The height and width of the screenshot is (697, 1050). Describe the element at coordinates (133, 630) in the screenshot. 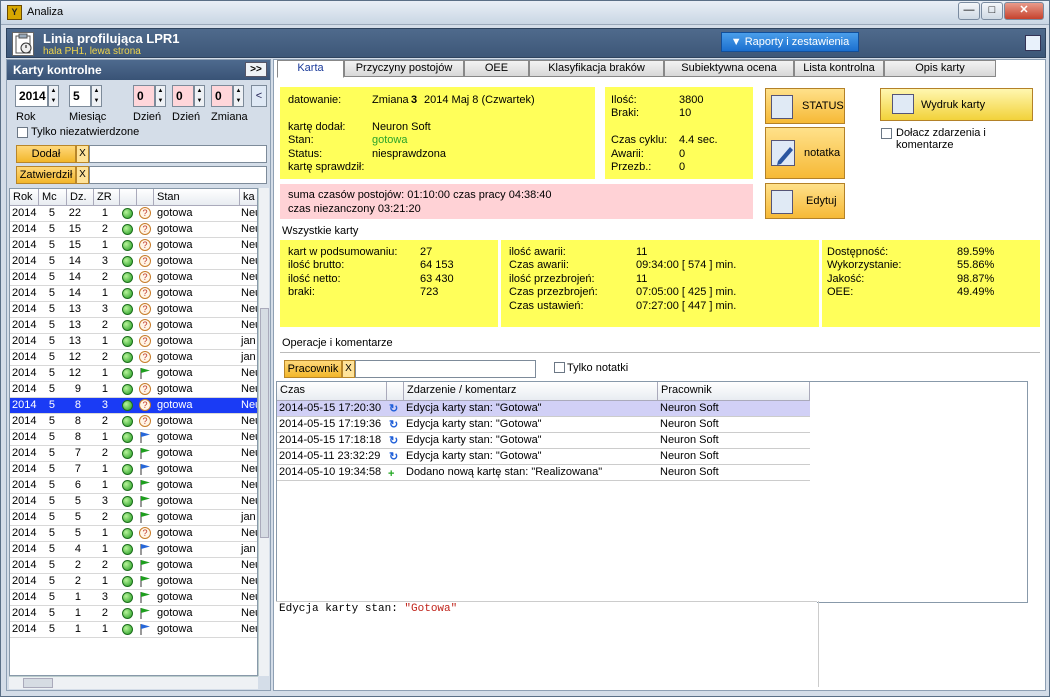

I see `table-row: 2014511gotowaNeu` at that location.